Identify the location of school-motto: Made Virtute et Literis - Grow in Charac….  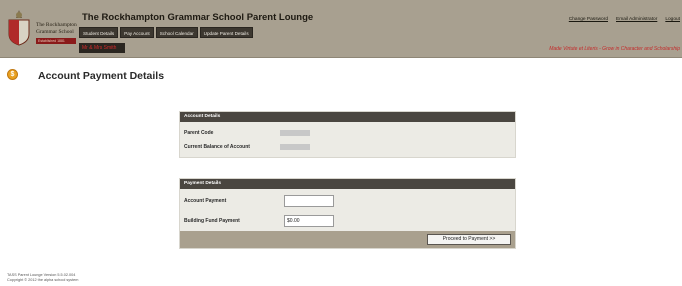
(614, 49).